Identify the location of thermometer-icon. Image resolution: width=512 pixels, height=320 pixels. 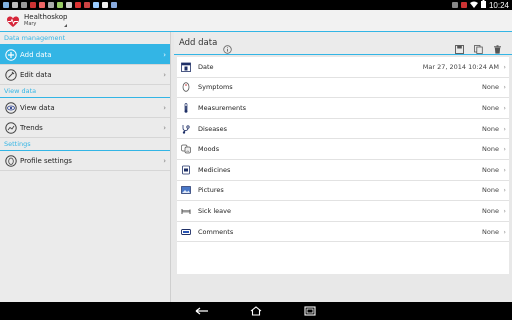
(186, 108).